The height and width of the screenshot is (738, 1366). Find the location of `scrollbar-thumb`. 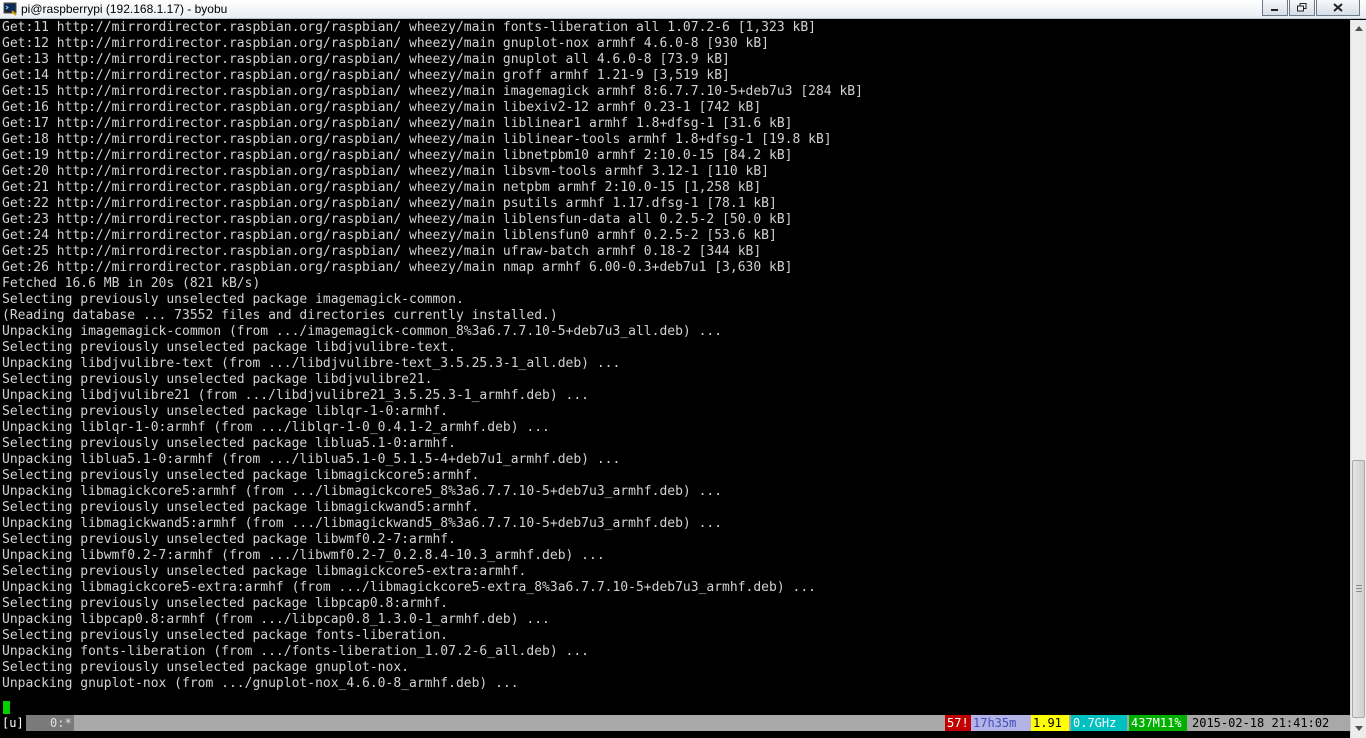

scrollbar-thumb is located at coordinates (1358, 589).